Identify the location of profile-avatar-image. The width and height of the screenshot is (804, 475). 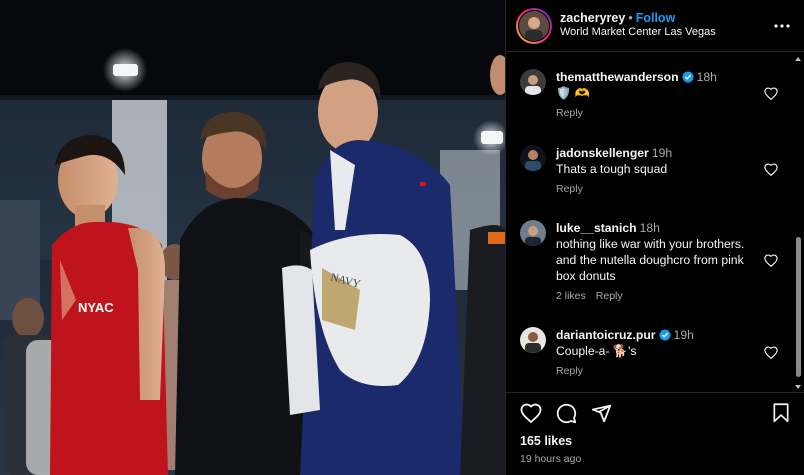
(534, 25).